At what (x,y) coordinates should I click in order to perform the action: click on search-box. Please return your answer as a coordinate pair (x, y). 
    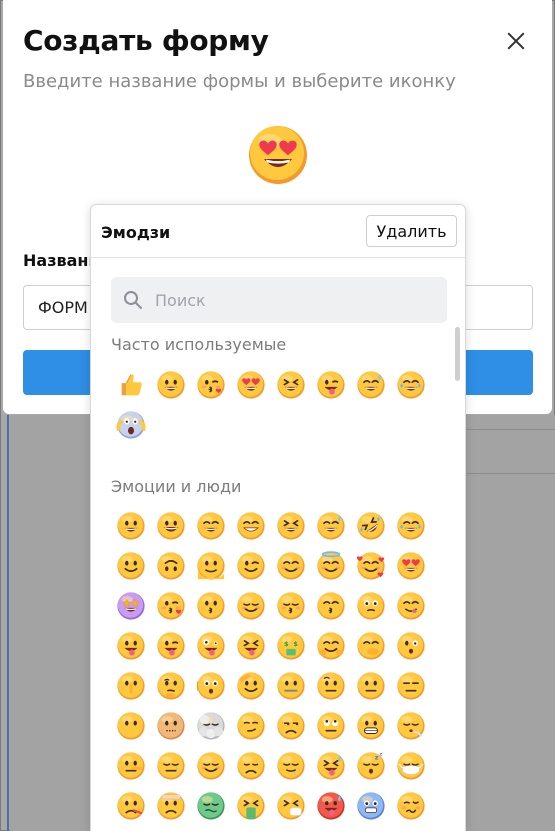
    Looking at the image, I should click on (279, 300).